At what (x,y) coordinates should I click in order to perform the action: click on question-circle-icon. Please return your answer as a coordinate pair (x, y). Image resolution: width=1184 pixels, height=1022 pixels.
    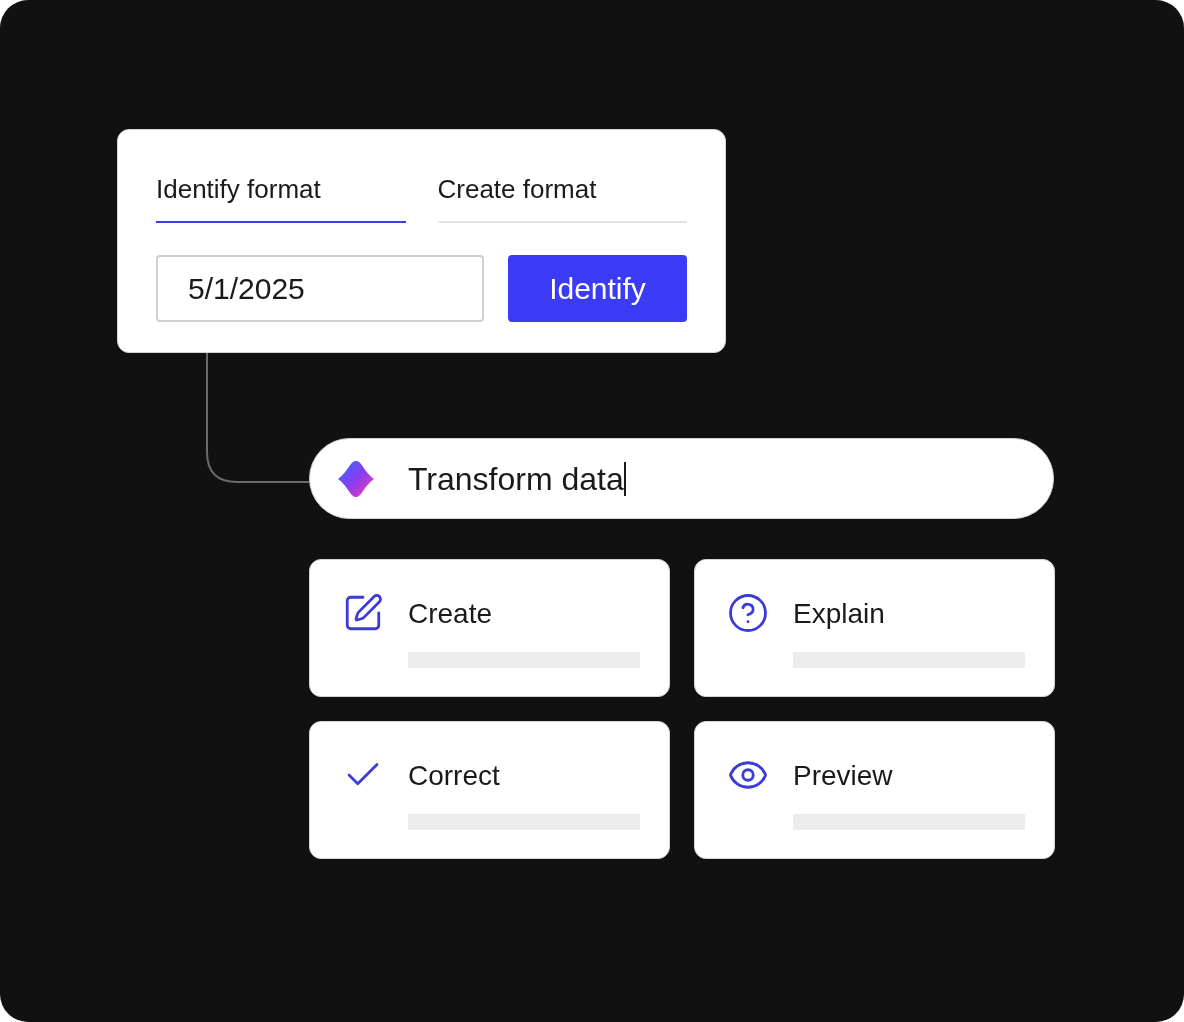
    Looking at the image, I should click on (748, 613).